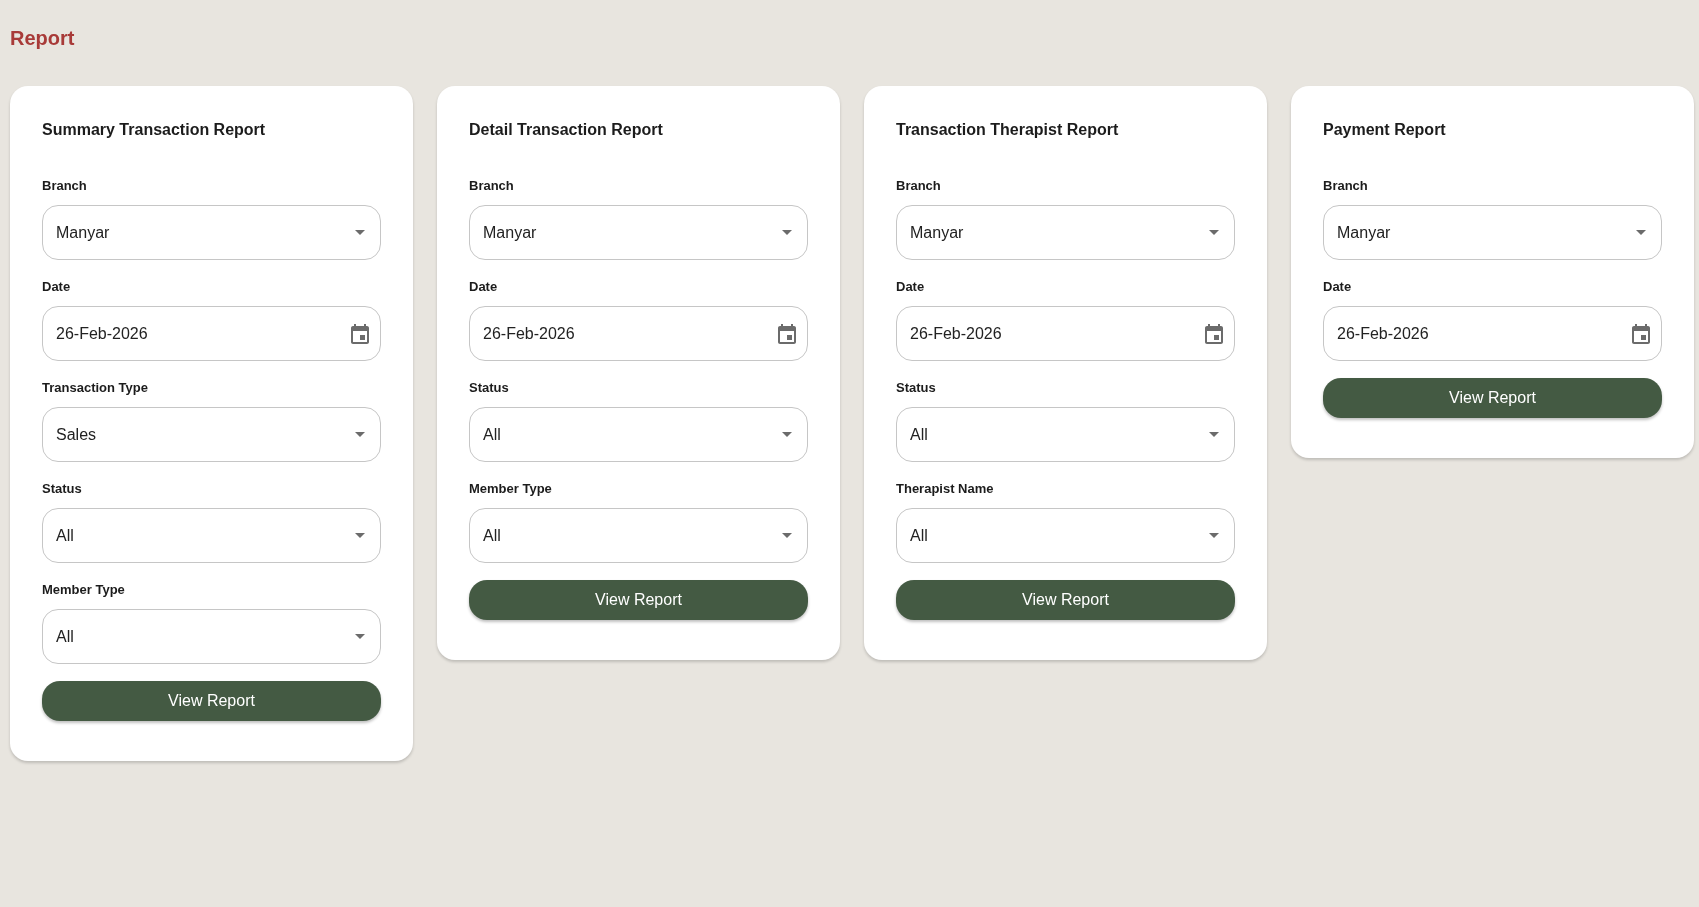  What do you see at coordinates (945, 489) in the screenshot?
I see `field-label: Therapist Name` at bounding box center [945, 489].